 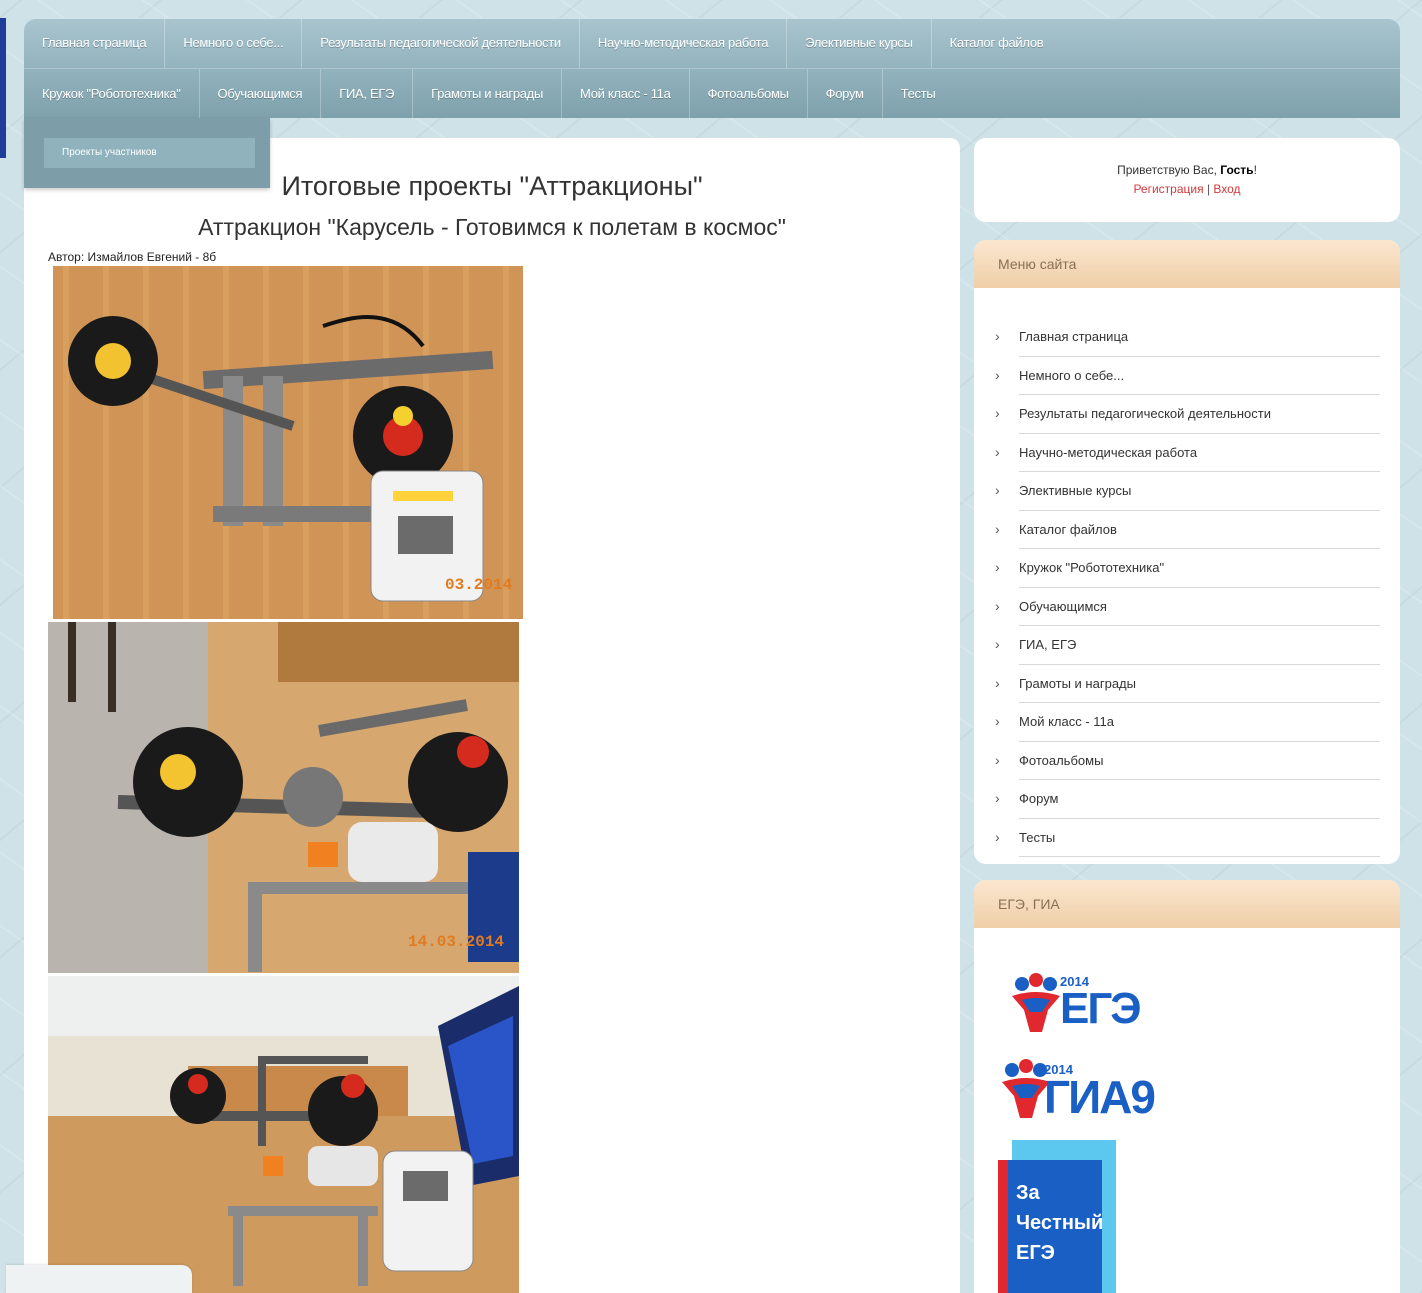 I want to click on bottom-tab, so click(x=99, y=1279).